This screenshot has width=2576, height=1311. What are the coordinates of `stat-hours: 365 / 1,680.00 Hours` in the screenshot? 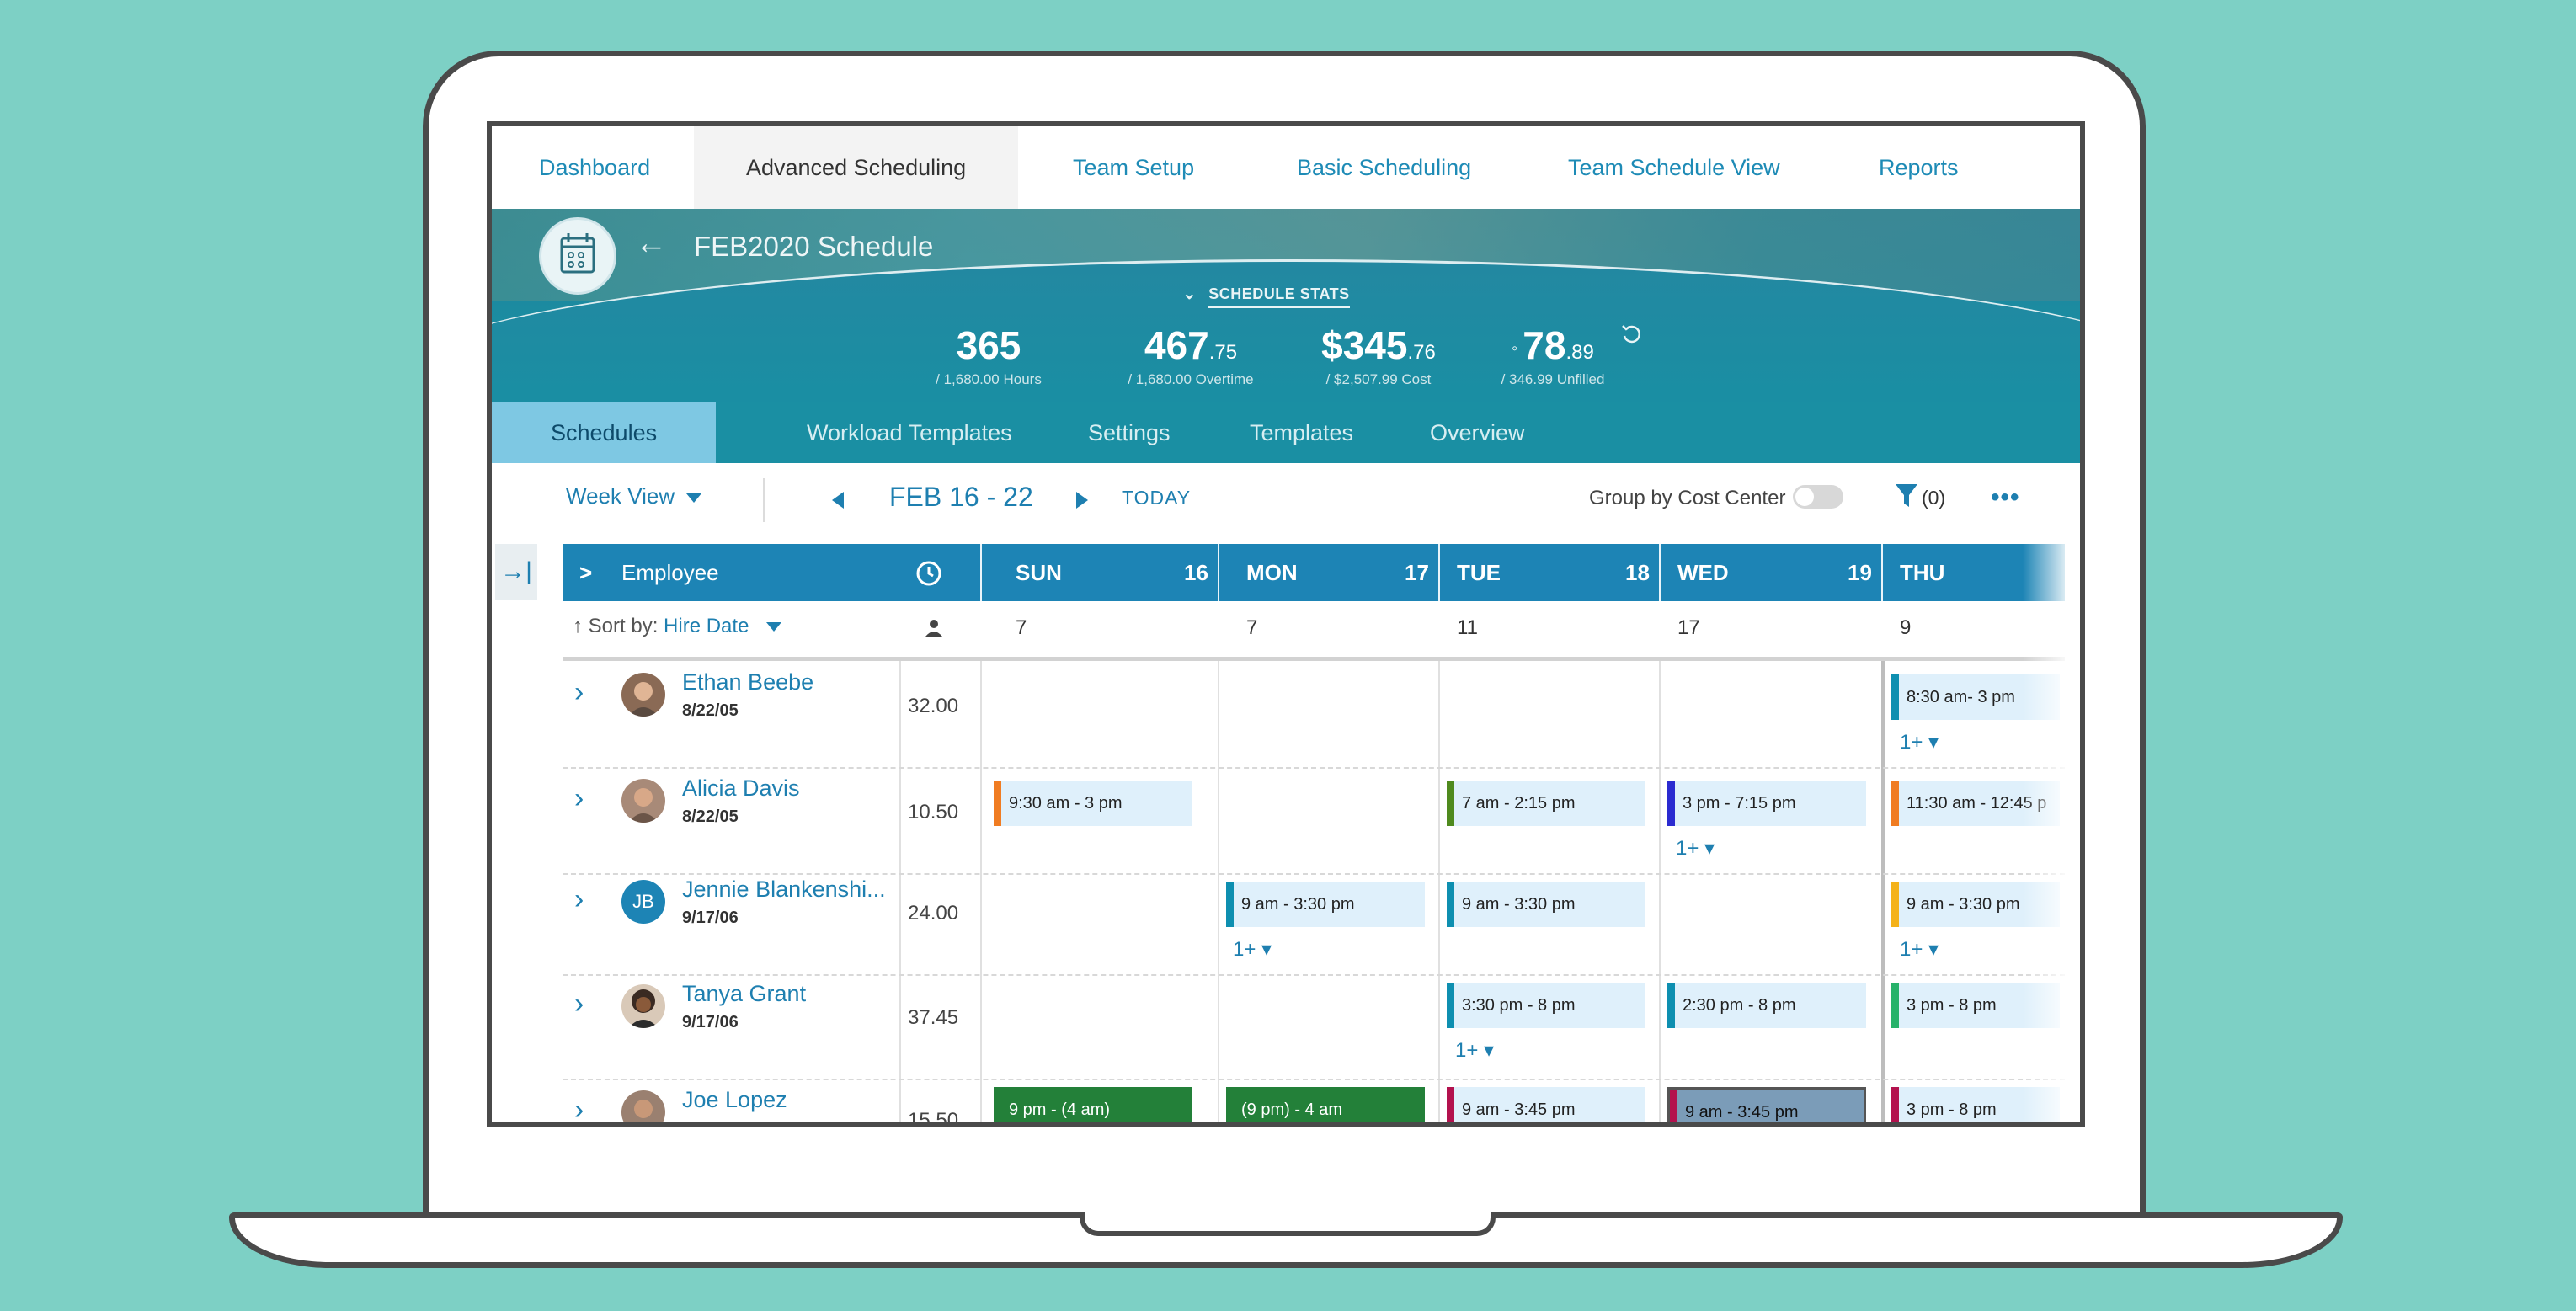 It's located at (989, 355).